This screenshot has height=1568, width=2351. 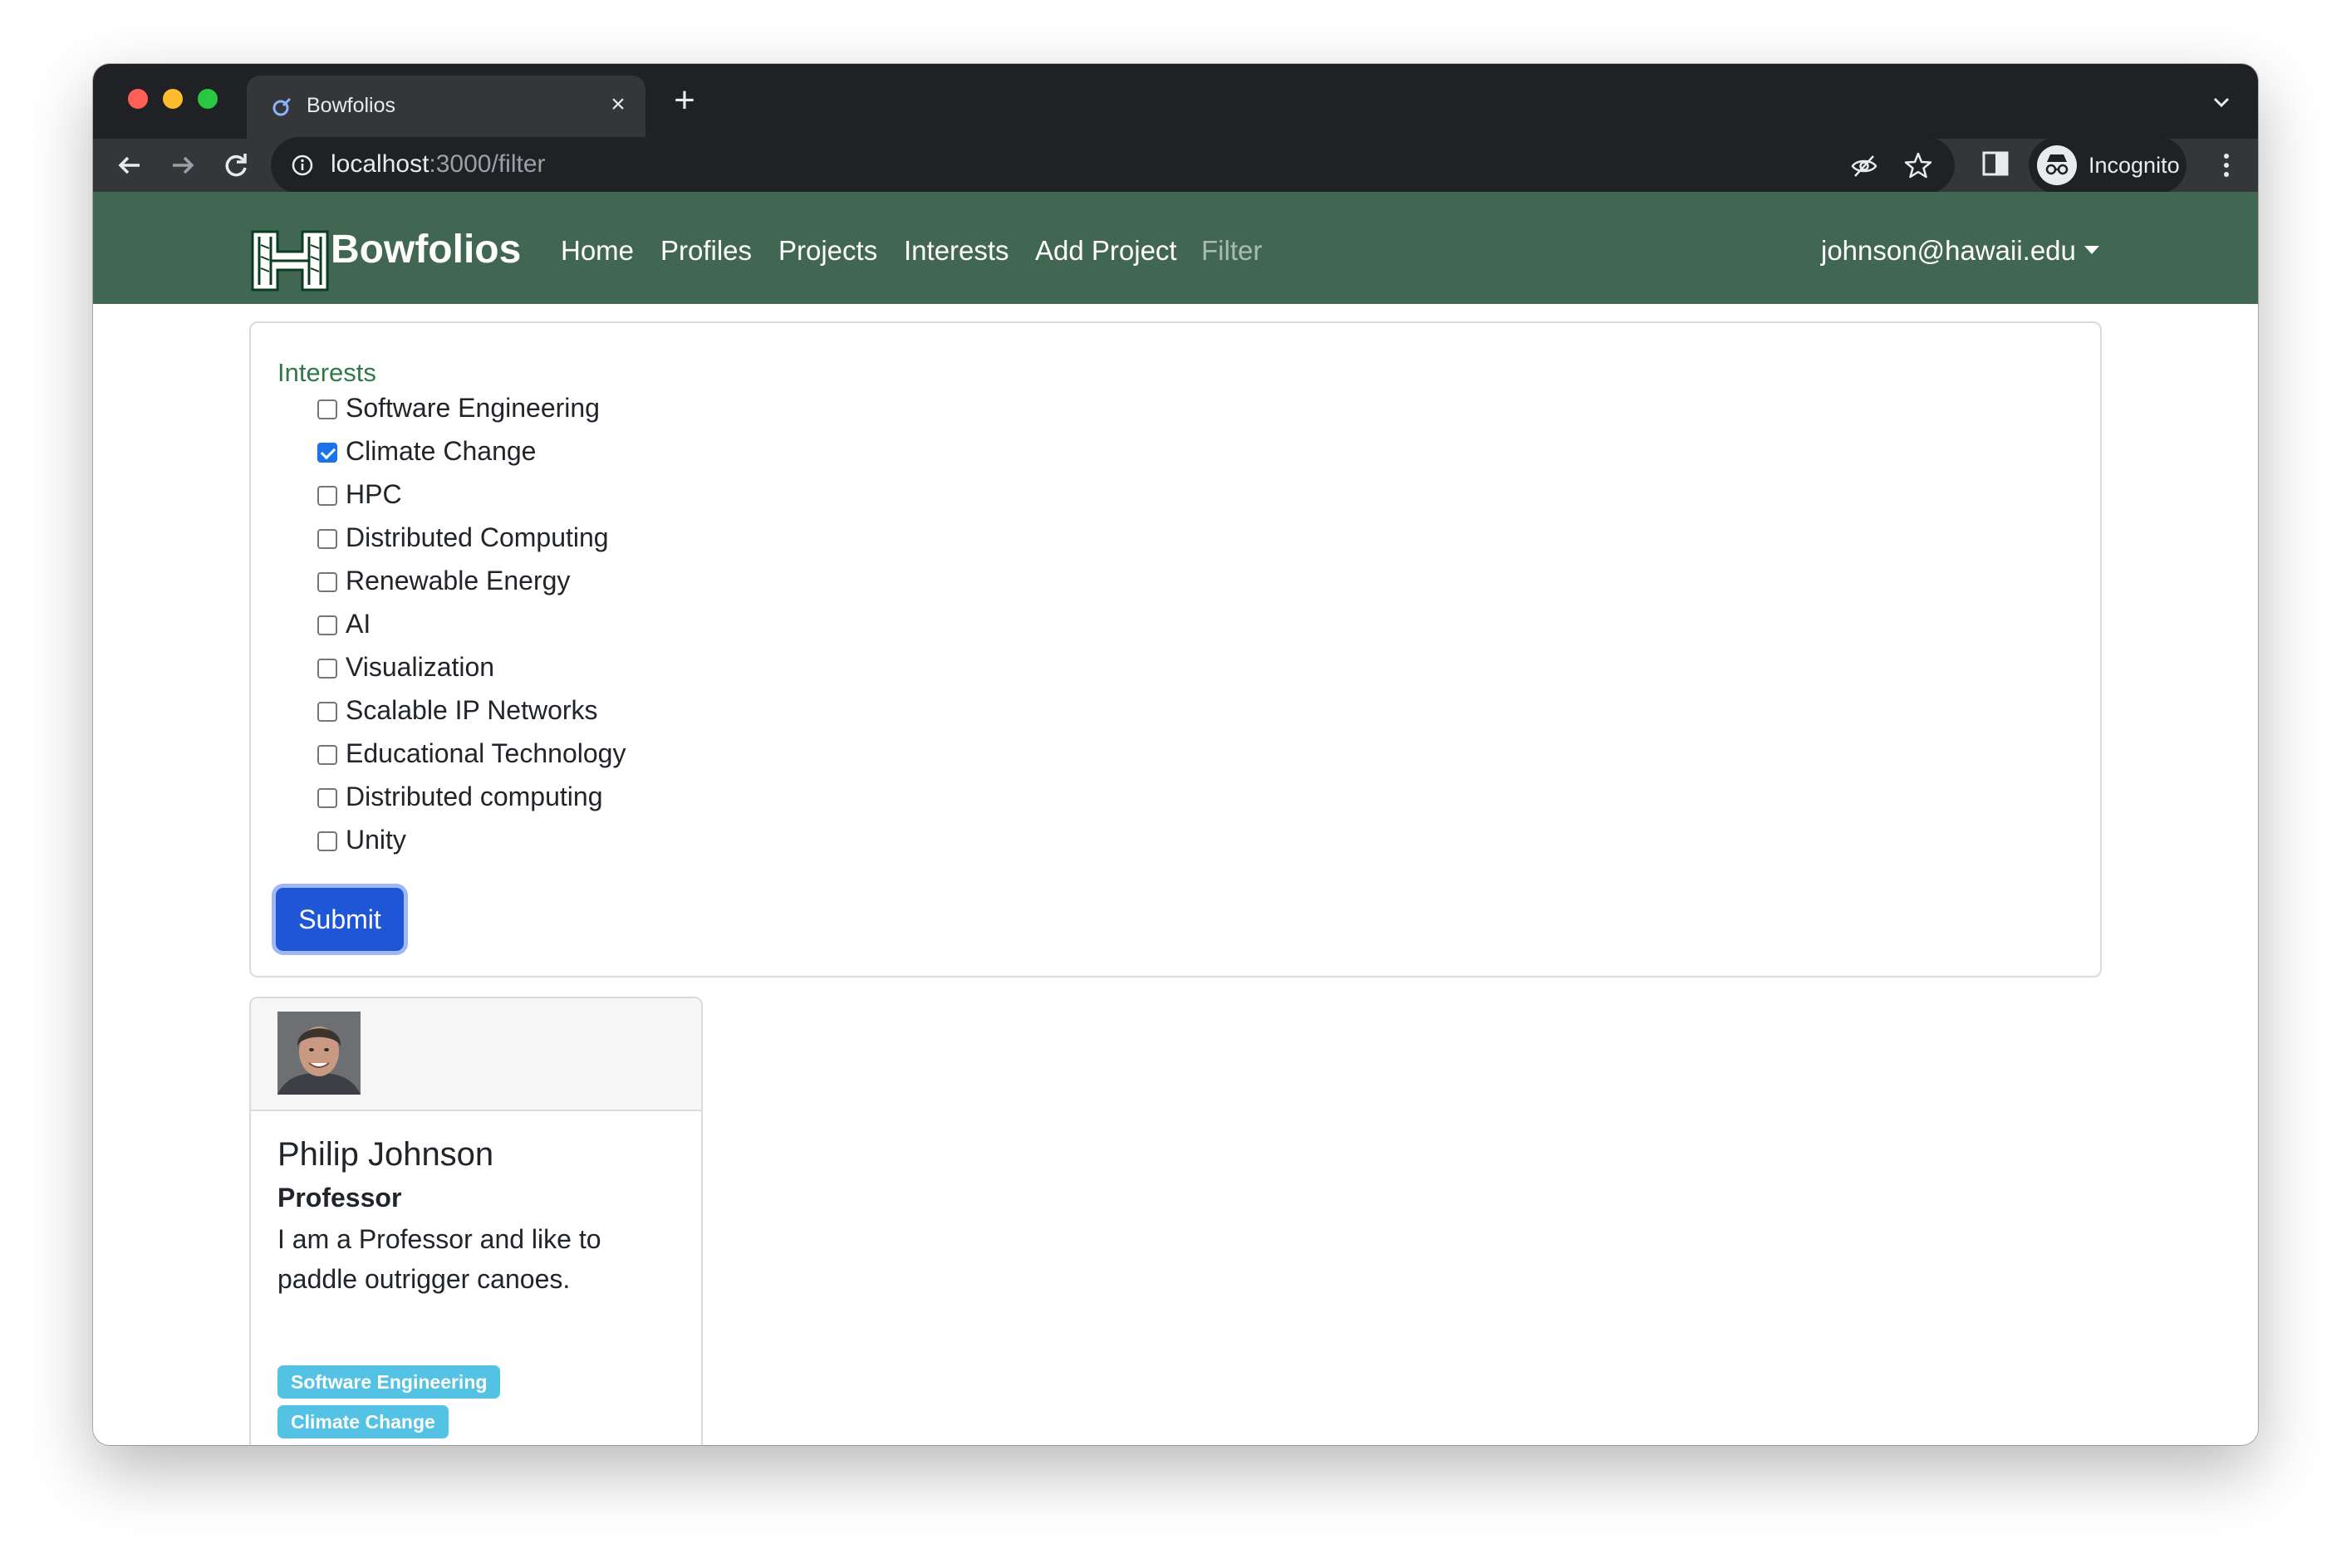 What do you see at coordinates (476, 1054) in the screenshot?
I see `profile-card-header` at bounding box center [476, 1054].